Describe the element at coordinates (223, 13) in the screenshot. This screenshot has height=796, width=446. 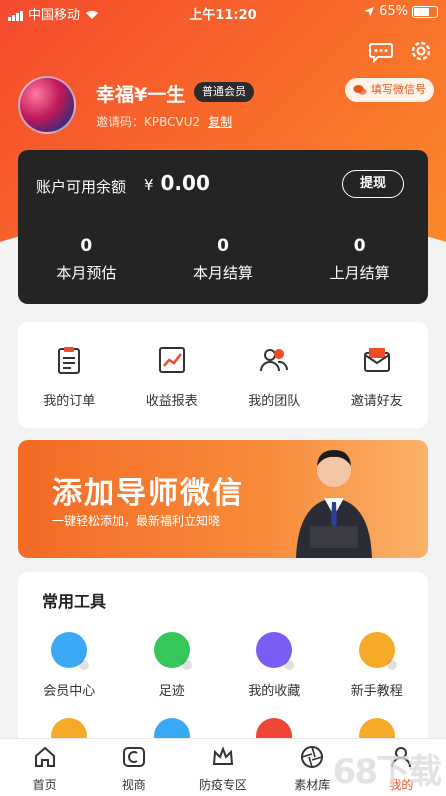
I see `status-bar: 中国移动 上午11:20 65%` at that location.